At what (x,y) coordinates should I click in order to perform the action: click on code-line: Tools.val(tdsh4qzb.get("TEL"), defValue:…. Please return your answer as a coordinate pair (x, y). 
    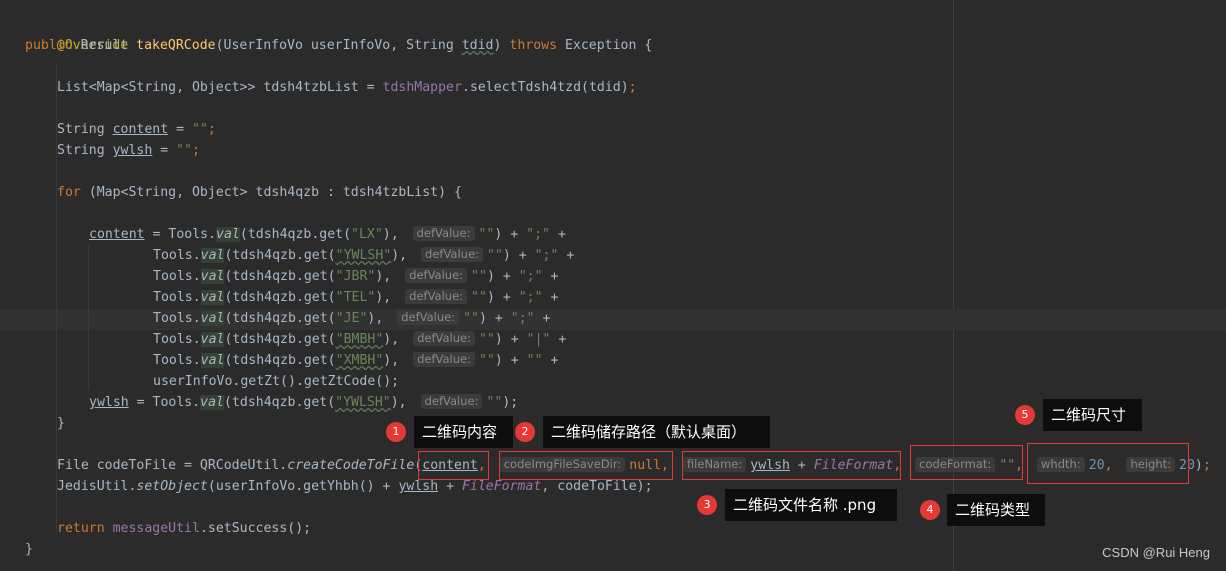
    Looking at the image, I should click on (355, 297).